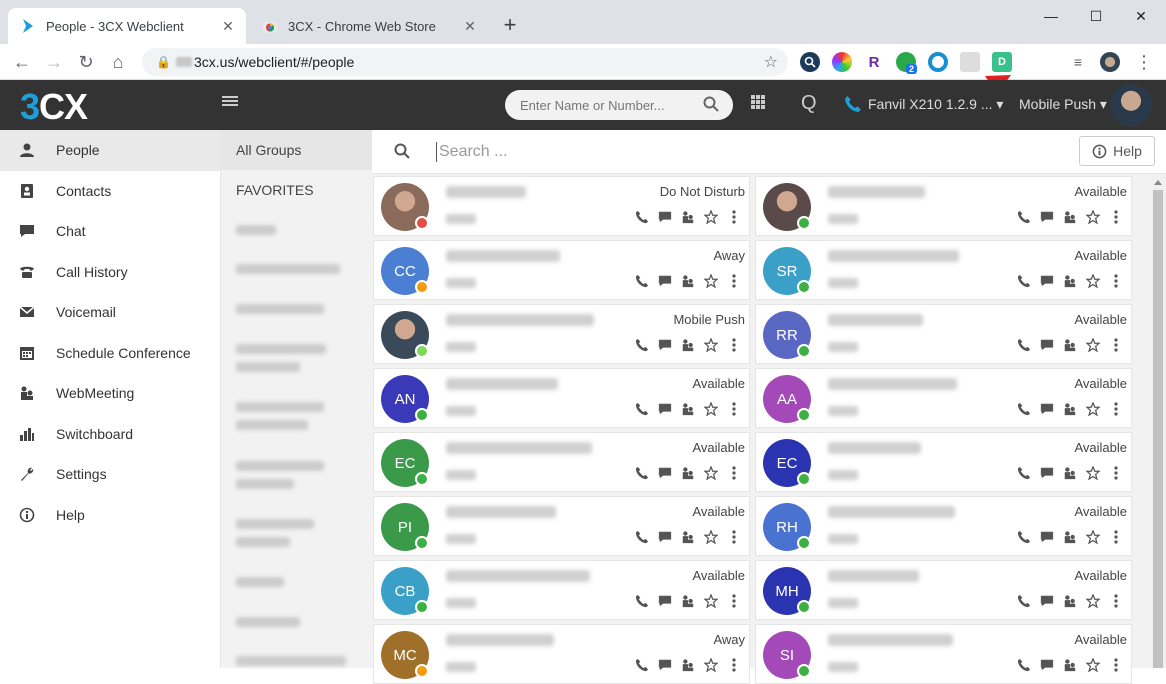 The height and width of the screenshot is (684, 1166). What do you see at coordinates (296, 190) in the screenshot?
I see `group-favorites: FAVORITES` at bounding box center [296, 190].